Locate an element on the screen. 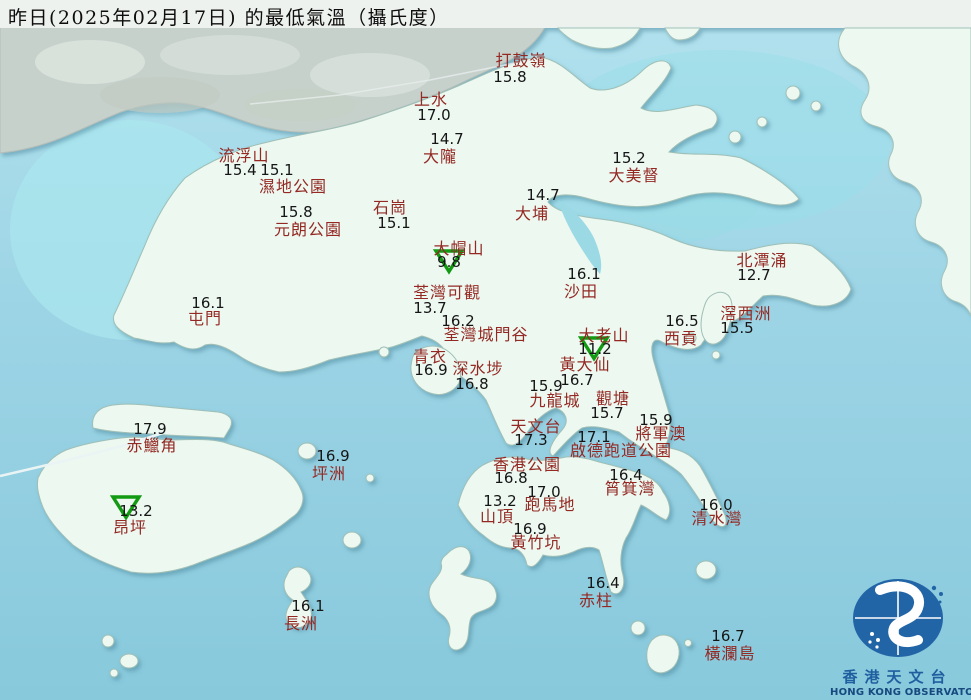 The image size is (971, 700). station-name: 大埔 is located at coordinates (532, 213).